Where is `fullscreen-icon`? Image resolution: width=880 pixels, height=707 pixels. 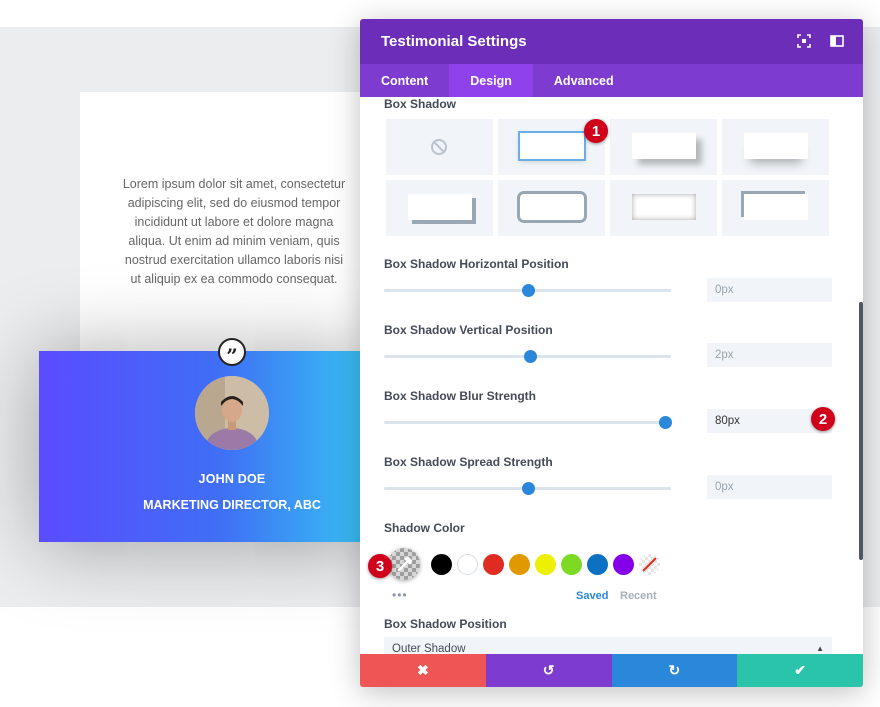 fullscreen-icon is located at coordinates (804, 41).